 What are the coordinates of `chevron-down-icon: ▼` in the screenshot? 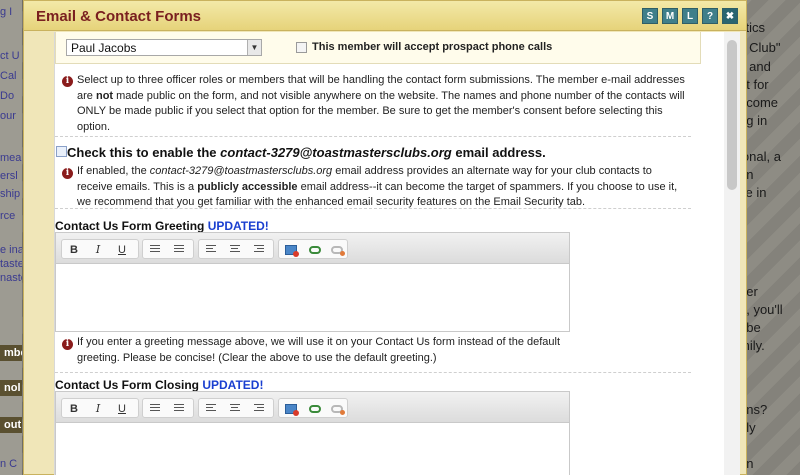 It's located at (254, 47).